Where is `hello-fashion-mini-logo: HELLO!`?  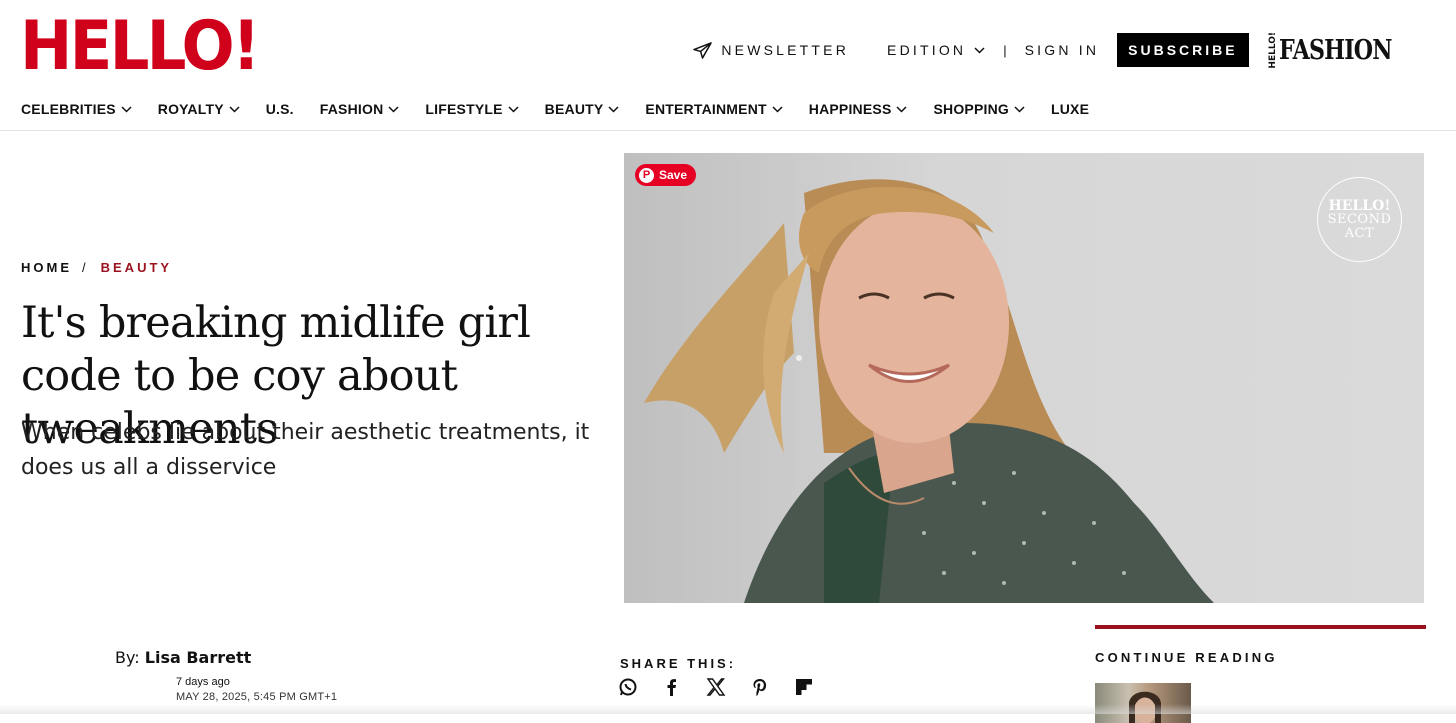 hello-fashion-mini-logo: HELLO! is located at coordinates (1272, 50).